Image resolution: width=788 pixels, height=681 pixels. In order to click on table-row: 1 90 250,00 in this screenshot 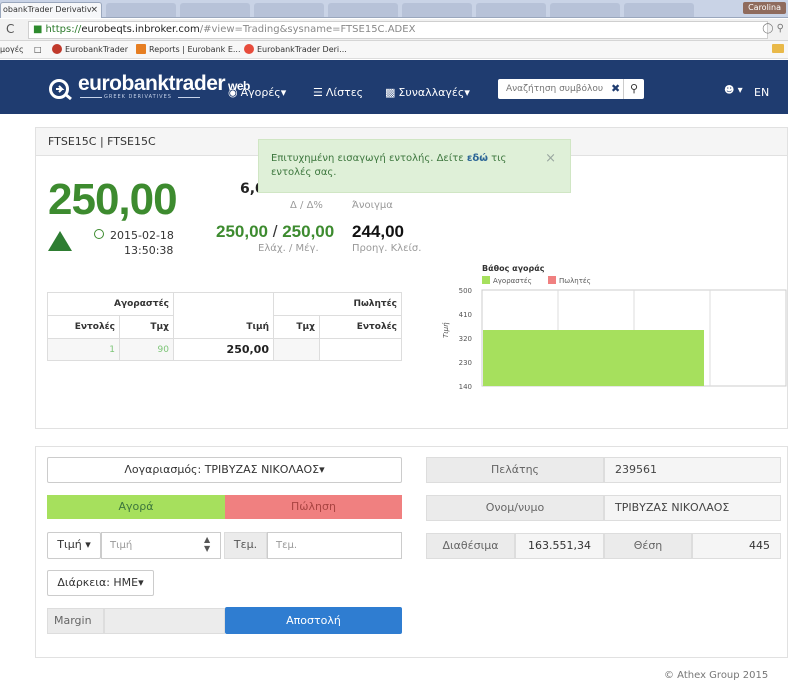, I will do `click(224, 349)`.